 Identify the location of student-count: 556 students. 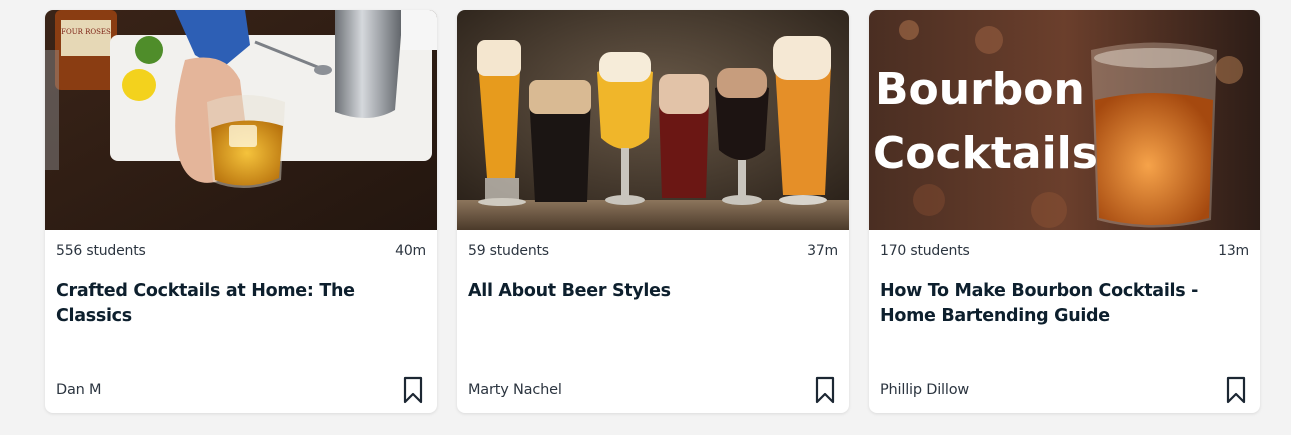
(101, 251).